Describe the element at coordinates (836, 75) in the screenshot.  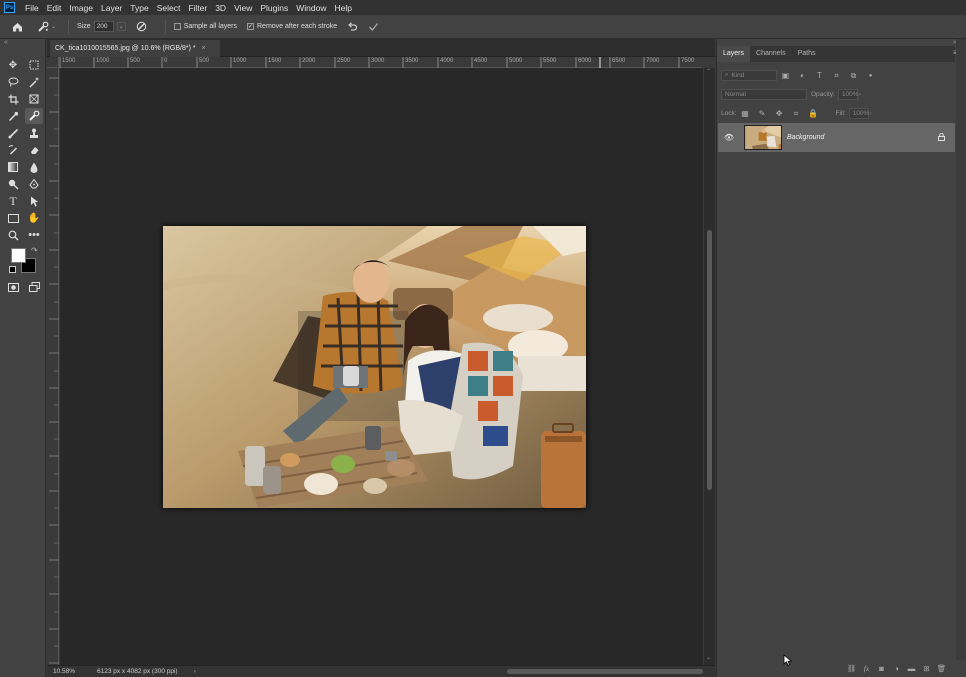
I see `filter-shape-icon: ⌗` at that location.